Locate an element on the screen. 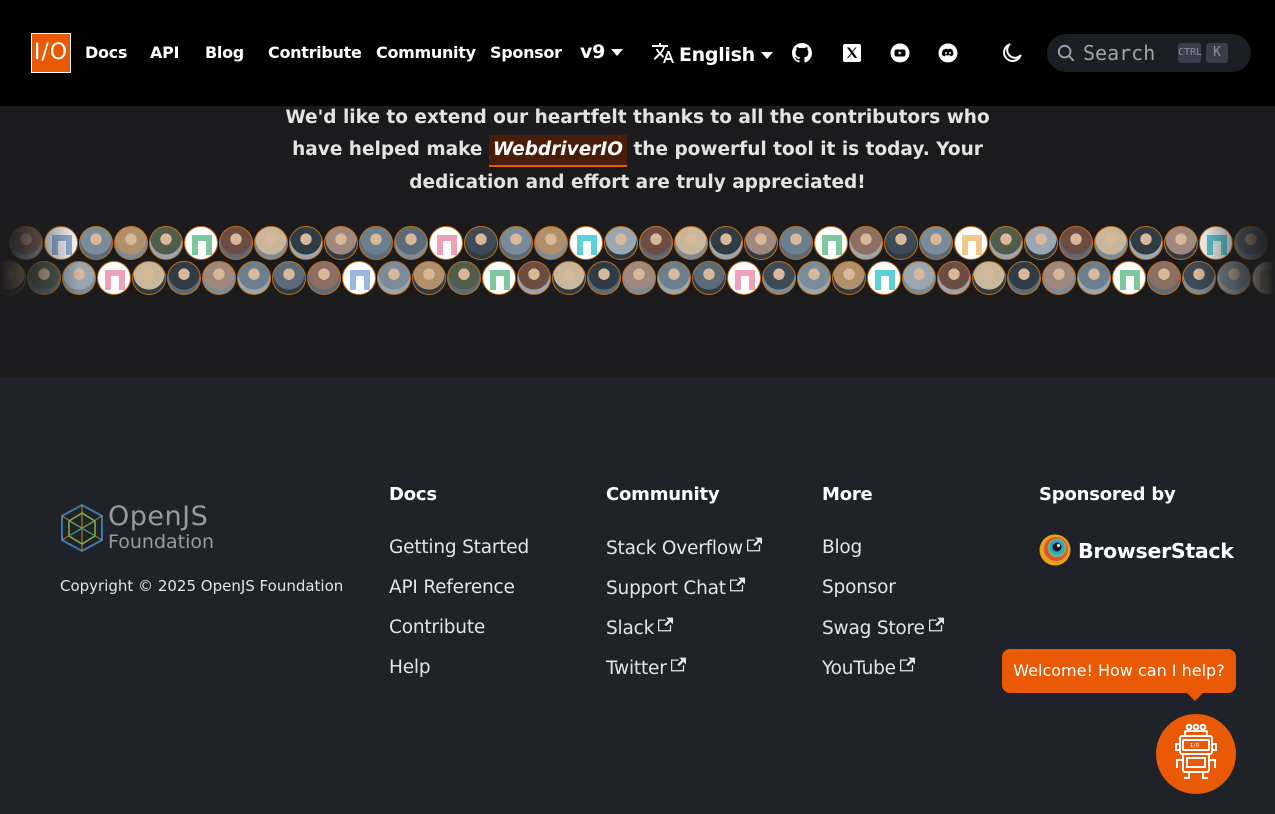  footer-link-getting-started: Getting Started is located at coordinates (459, 547).